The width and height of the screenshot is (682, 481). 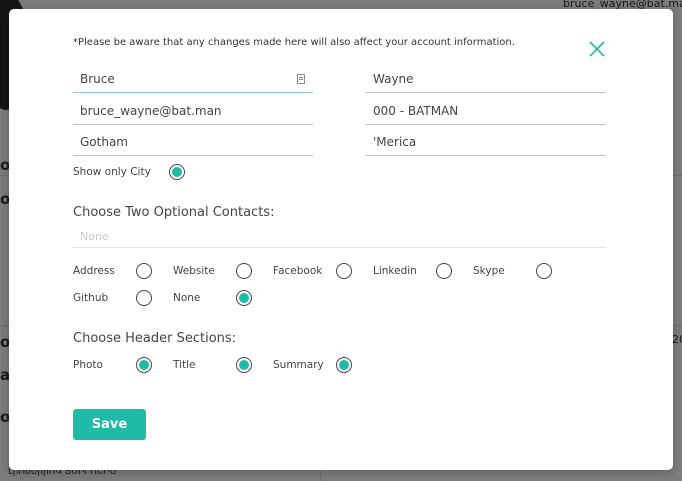 I want to click on website-radio, so click(x=244, y=271).